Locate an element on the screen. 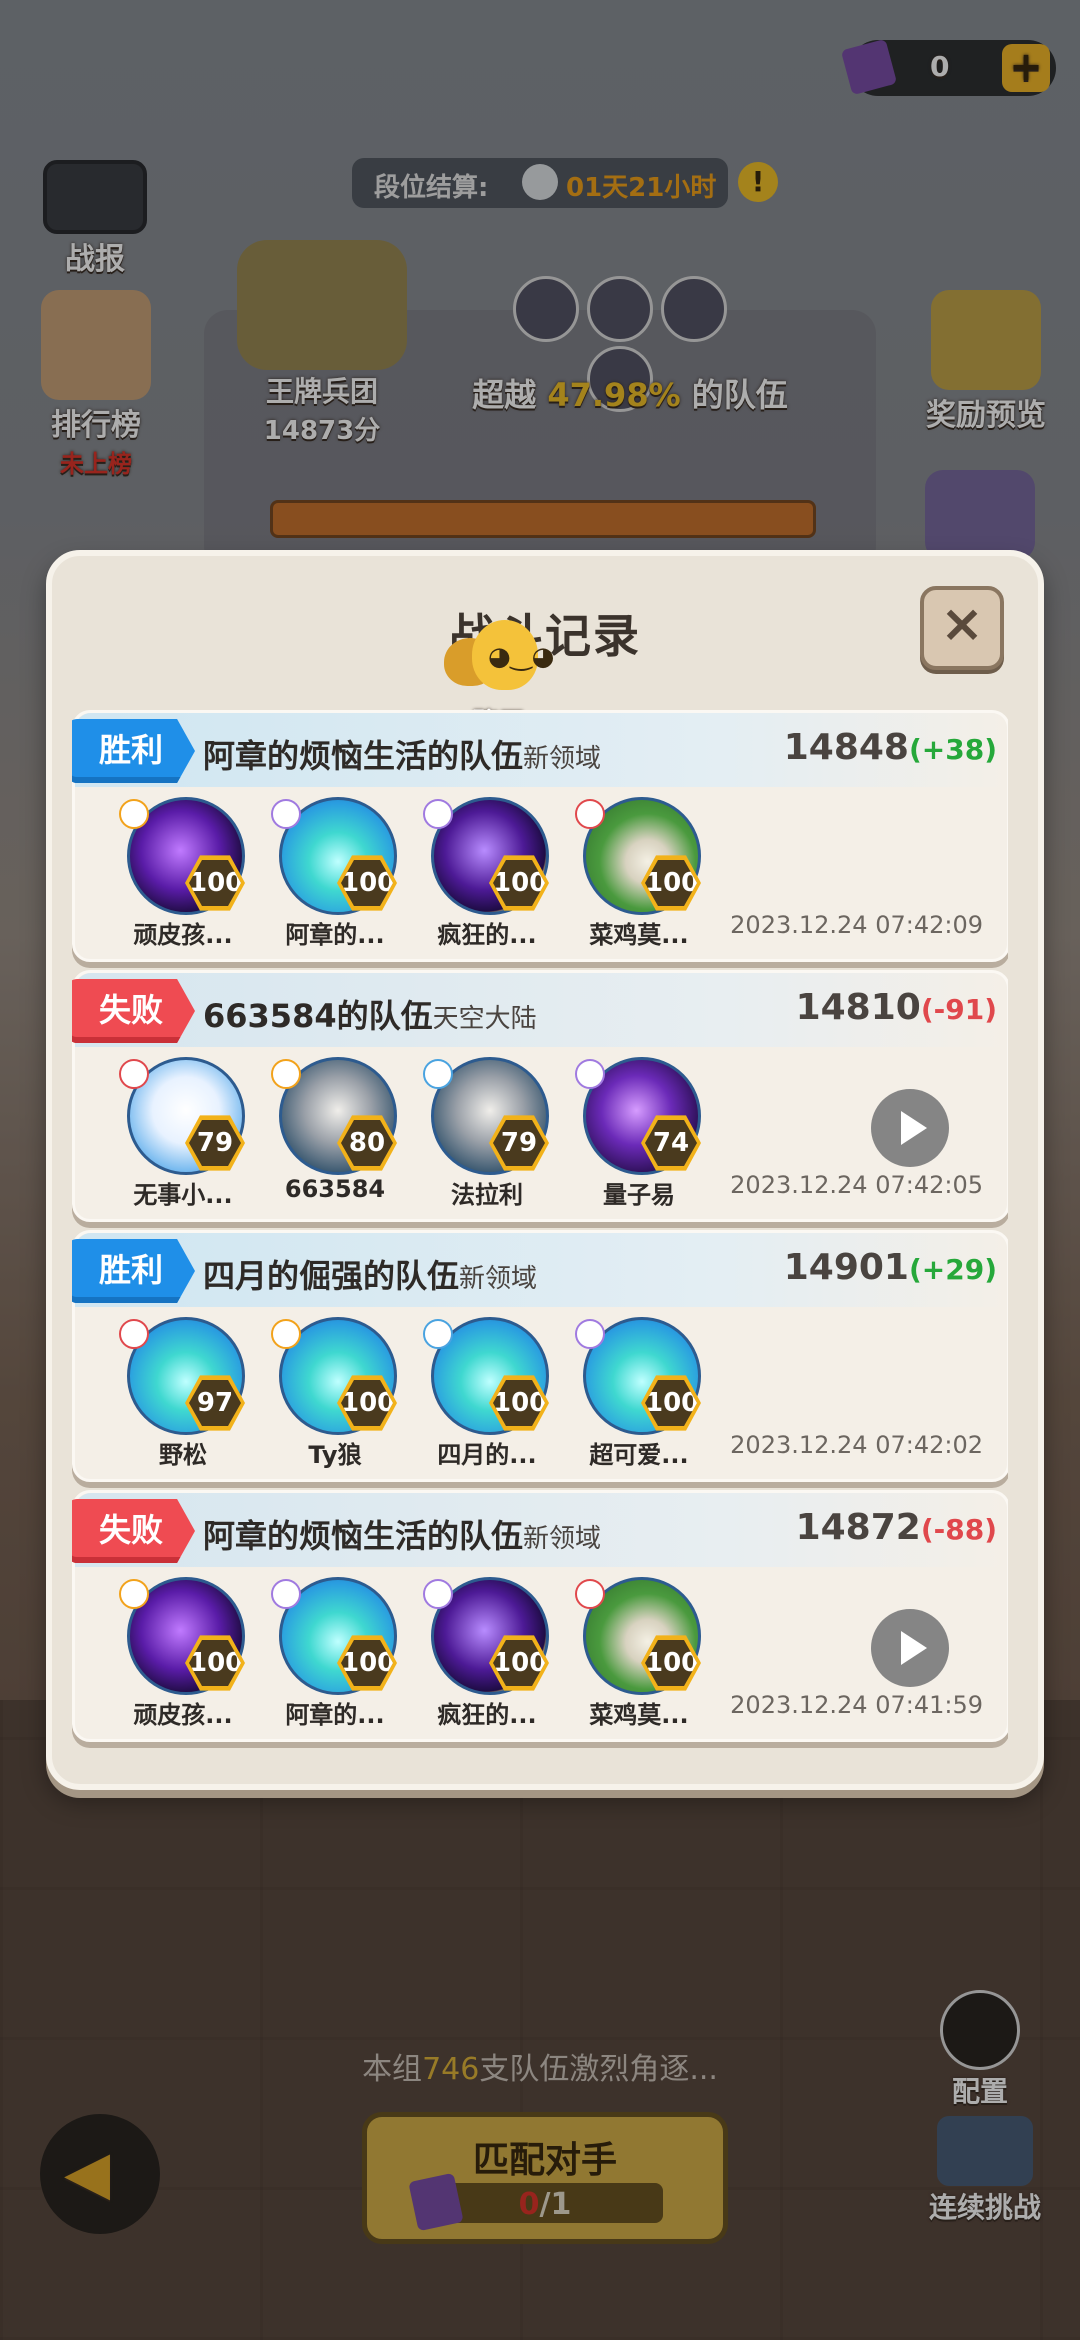 Image resolution: width=1080 pixels, height=2340 pixels. hero-name: 663584 is located at coordinates (335, 1189).